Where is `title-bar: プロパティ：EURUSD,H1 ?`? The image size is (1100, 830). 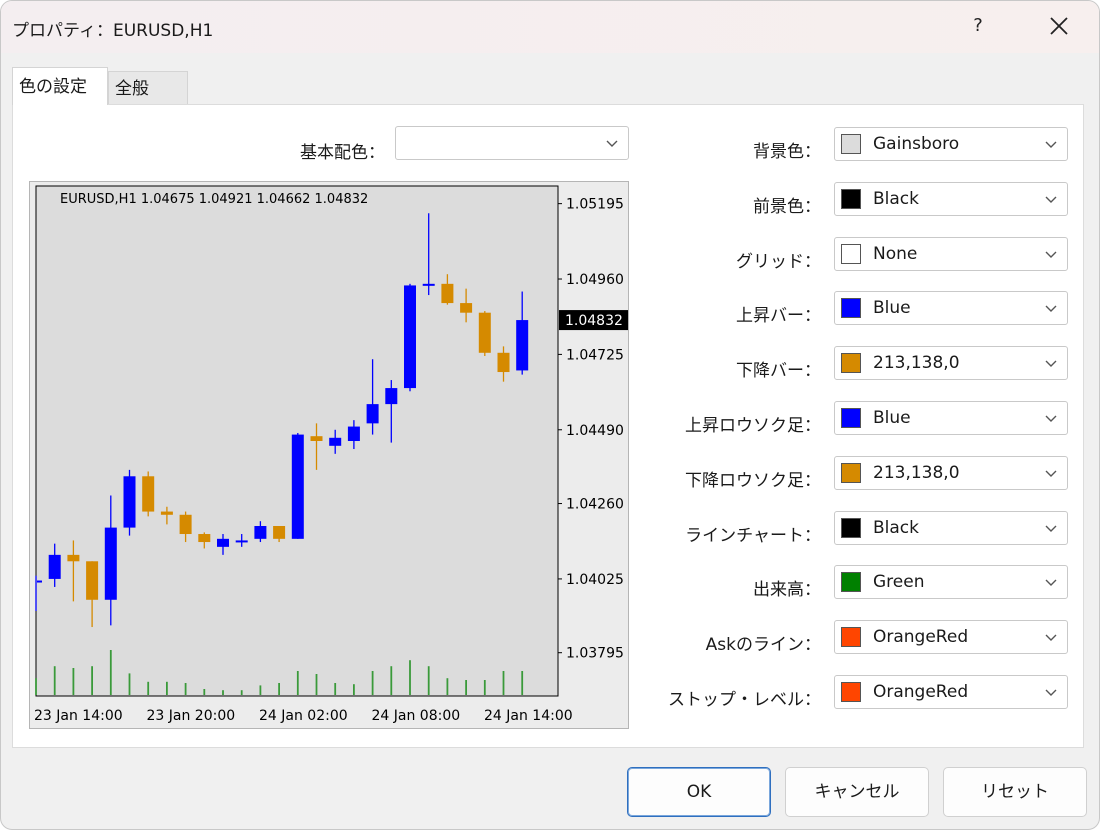 title-bar: プロパティ：EURUSD,H1 ? is located at coordinates (550, 27).